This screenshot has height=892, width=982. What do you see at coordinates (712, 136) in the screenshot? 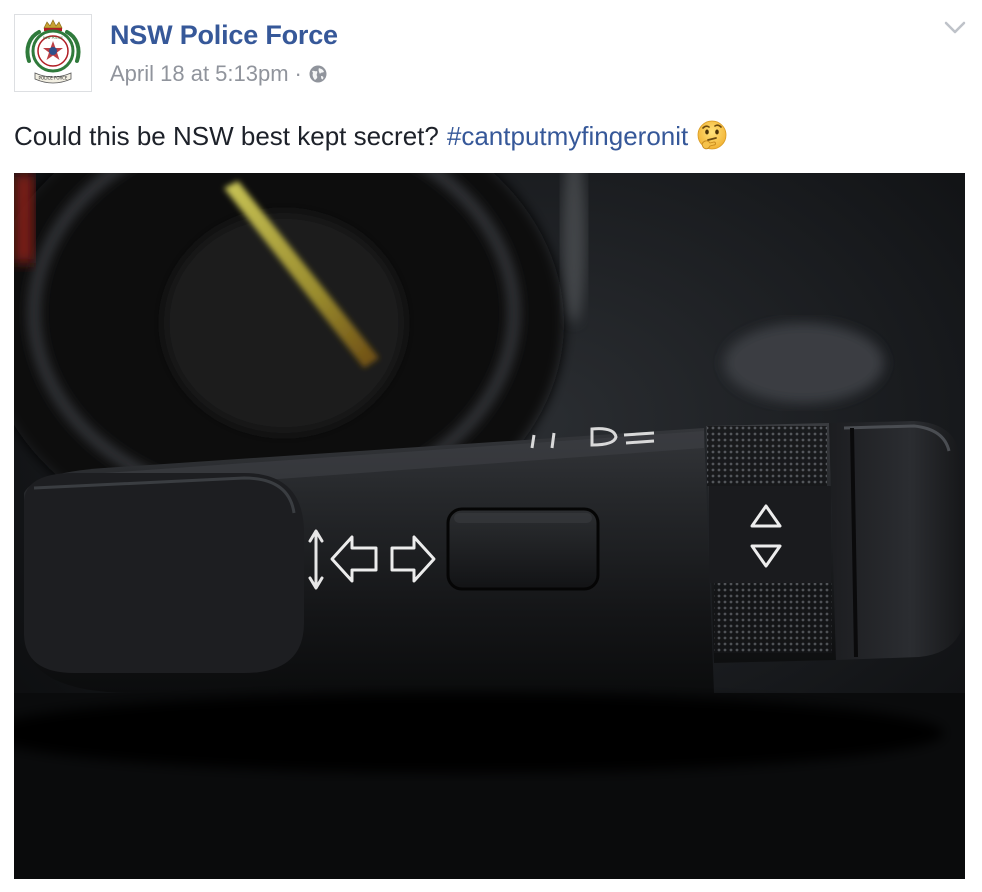
I see `thinking-face-emoji` at bounding box center [712, 136].